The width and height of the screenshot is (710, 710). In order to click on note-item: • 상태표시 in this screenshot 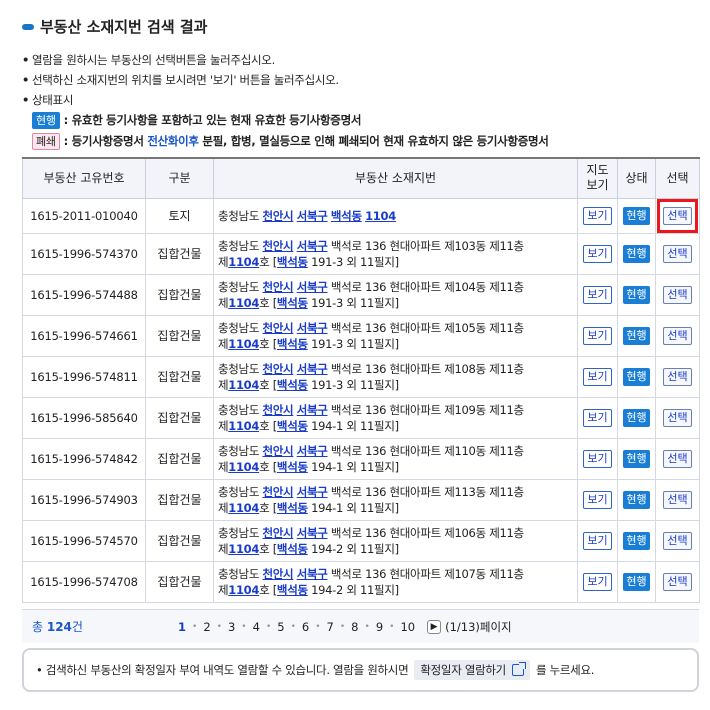, I will do `click(362, 100)`.